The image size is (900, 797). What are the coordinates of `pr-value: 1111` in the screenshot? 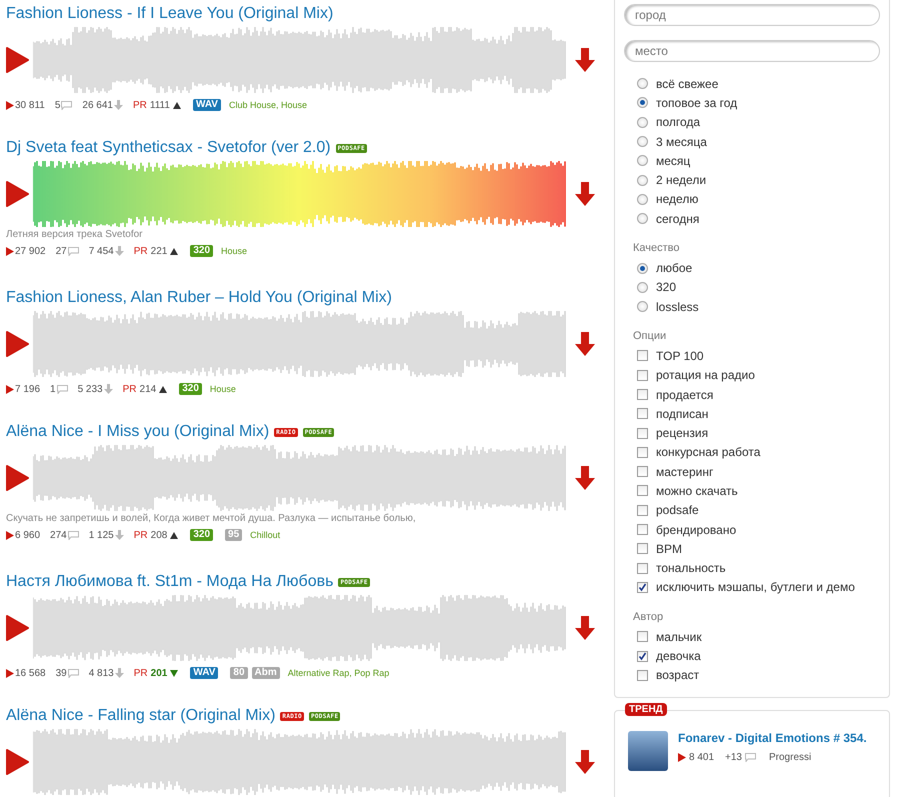 It's located at (160, 105).